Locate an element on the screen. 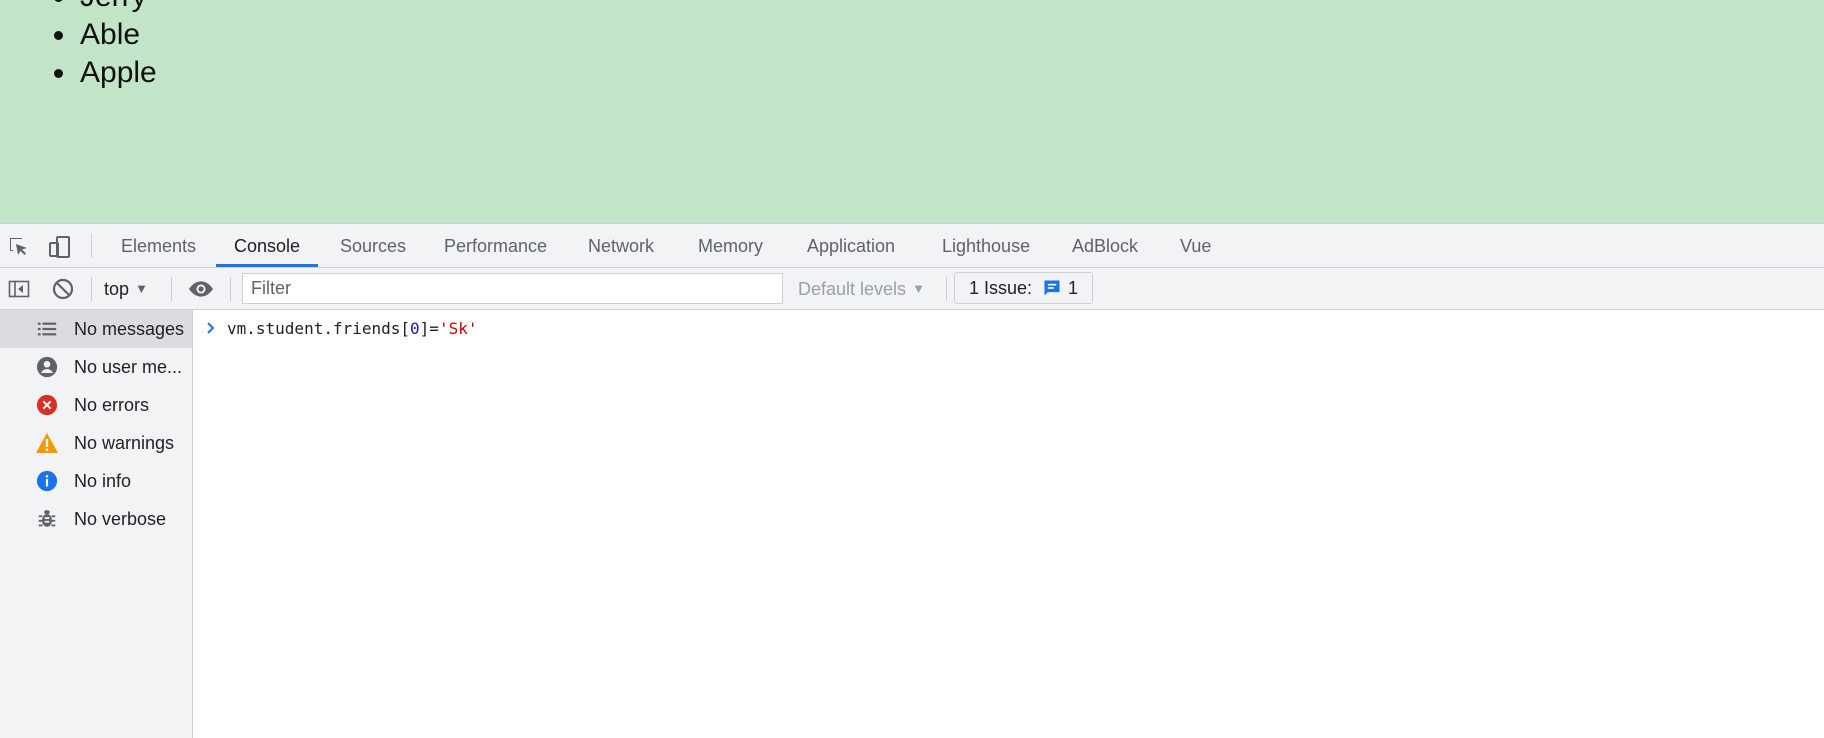 This screenshot has width=1824, height=738. sidebar-item-errors: No errors is located at coordinates (96, 405).